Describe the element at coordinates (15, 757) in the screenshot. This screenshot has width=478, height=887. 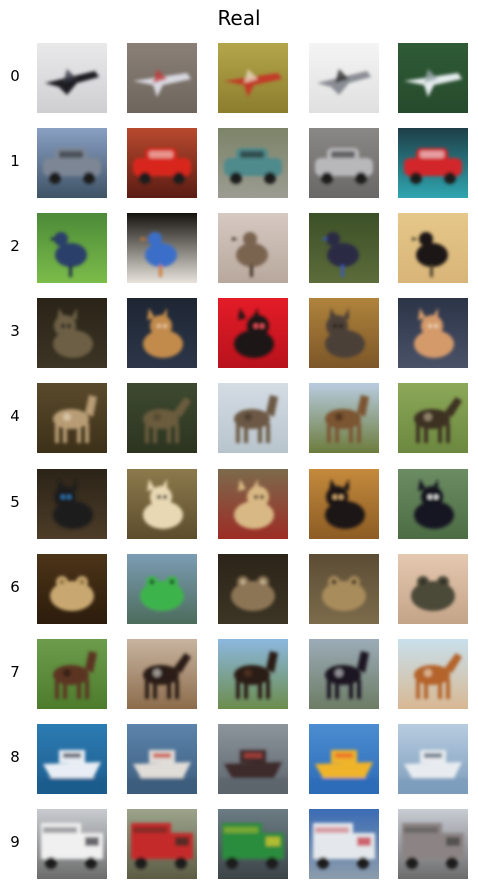
I see `row-label: 8` at that location.